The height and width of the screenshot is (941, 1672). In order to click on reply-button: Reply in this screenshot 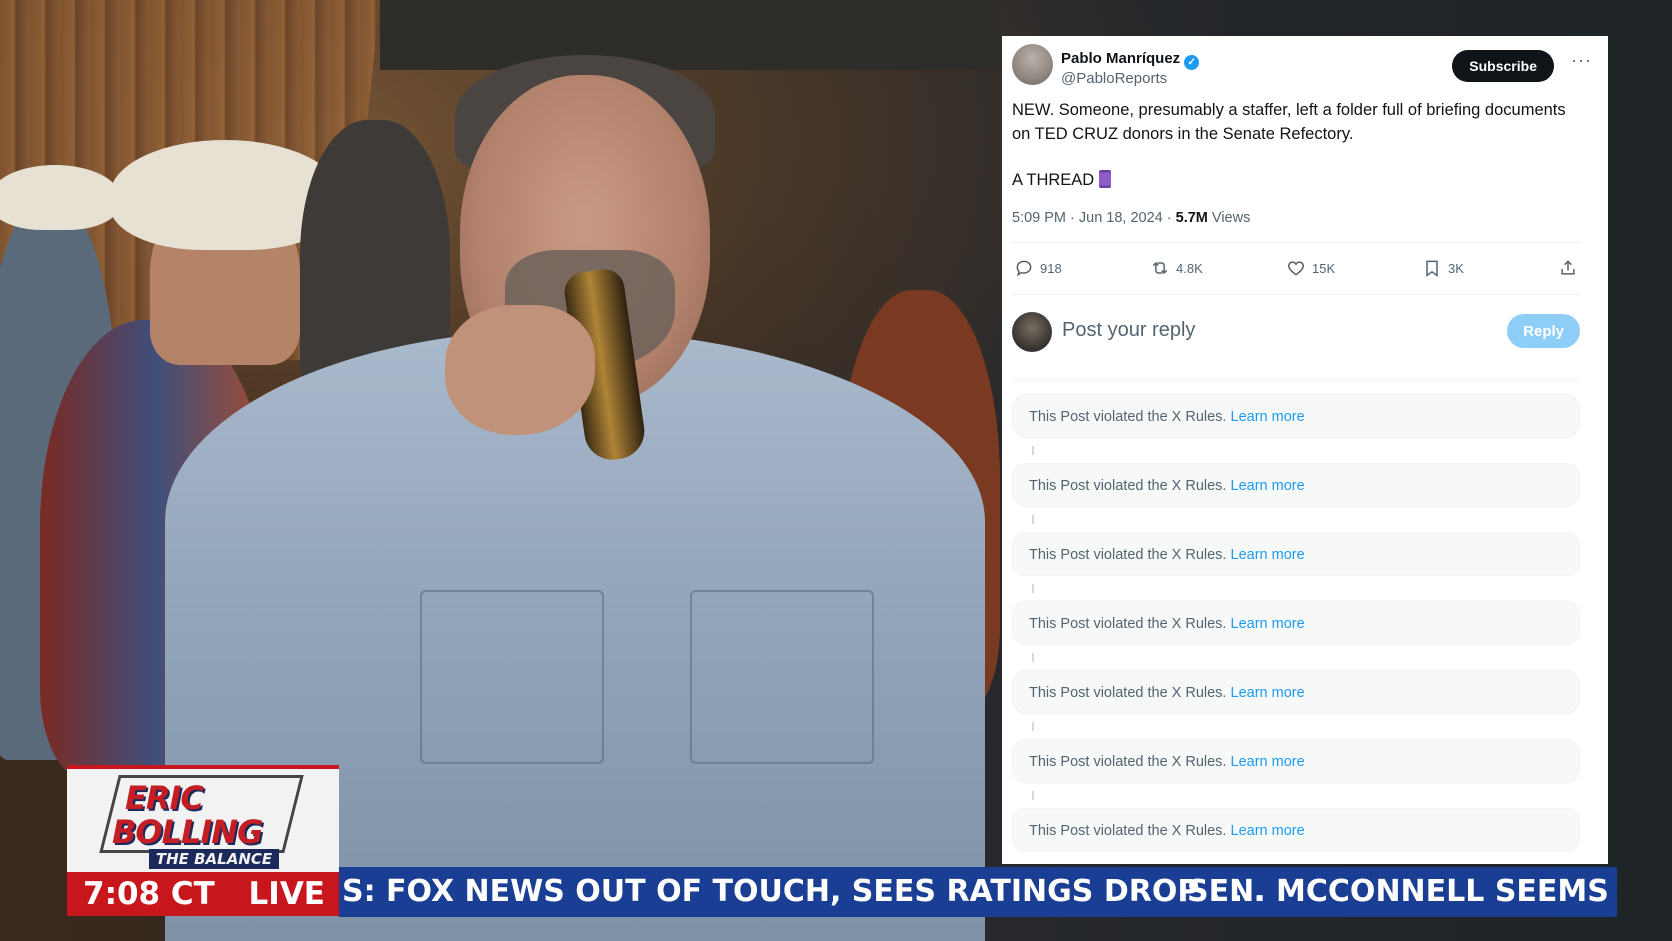, I will do `click(1543, 331)`.